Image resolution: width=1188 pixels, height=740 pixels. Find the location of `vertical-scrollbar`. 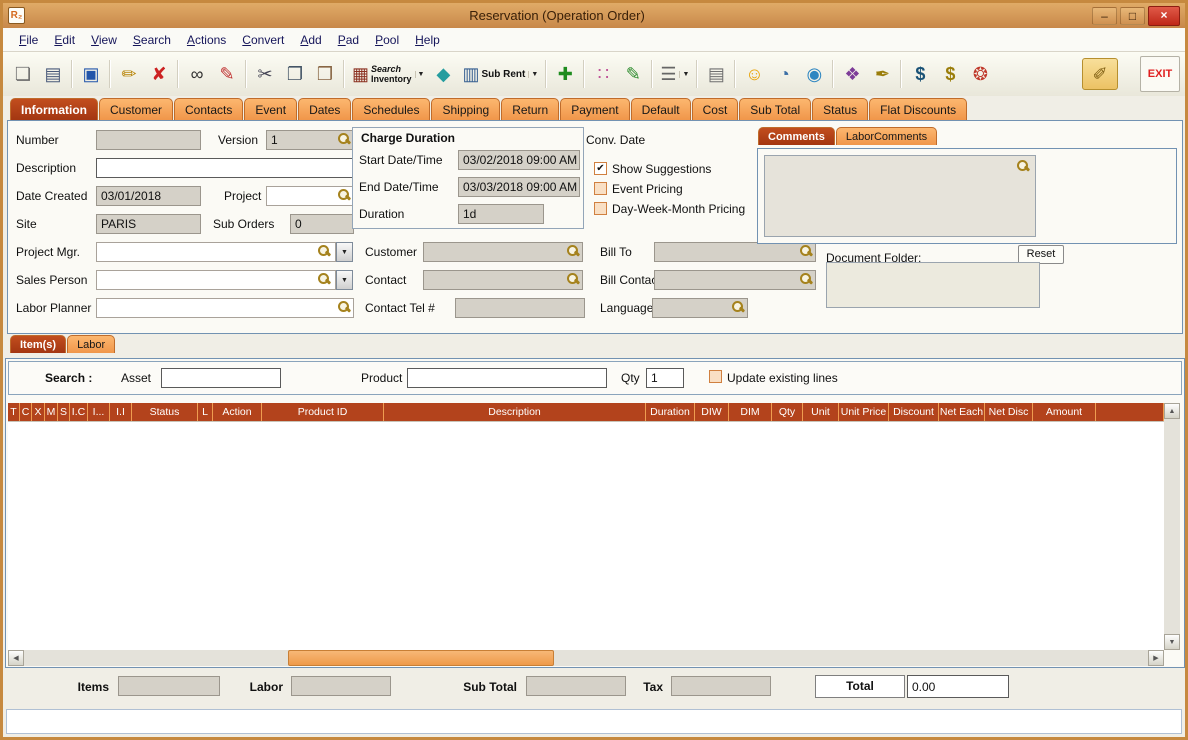

vertical-scrollbar is located at coordinates (1172, 526).